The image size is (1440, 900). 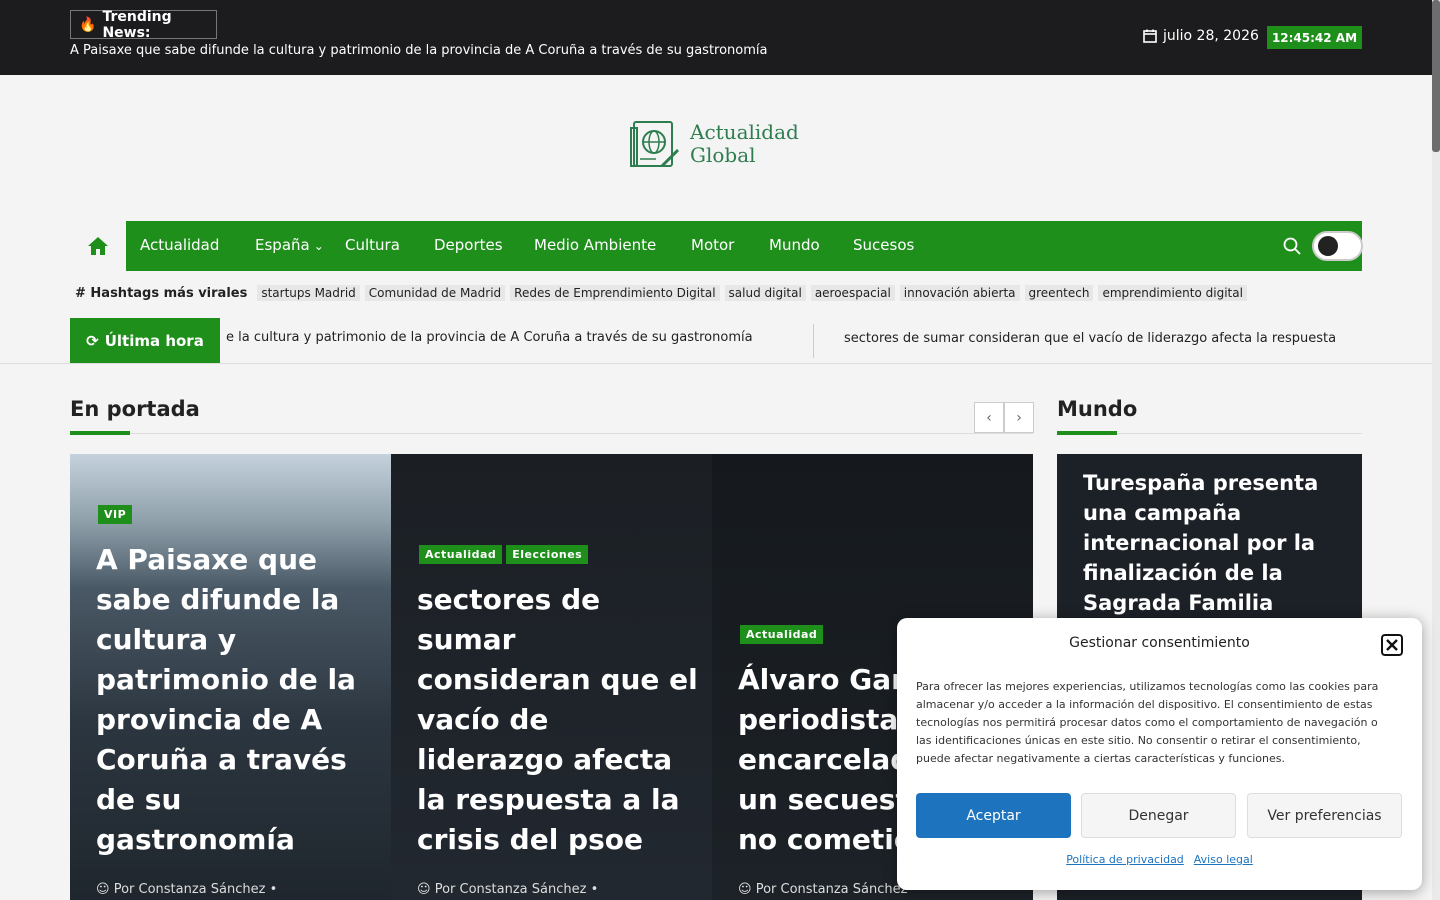 What do you see at coordinates (794, 245) in the screenshot?
I see `nav-item-mundo: Mundo` at bounding box center [794, 245].